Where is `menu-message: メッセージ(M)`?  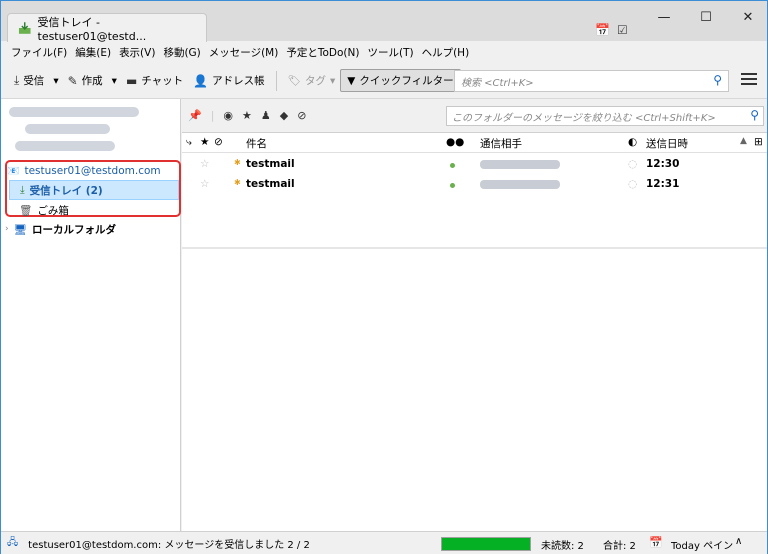 menu-message: メッセージ(M) is located at coordinates (244, 52).